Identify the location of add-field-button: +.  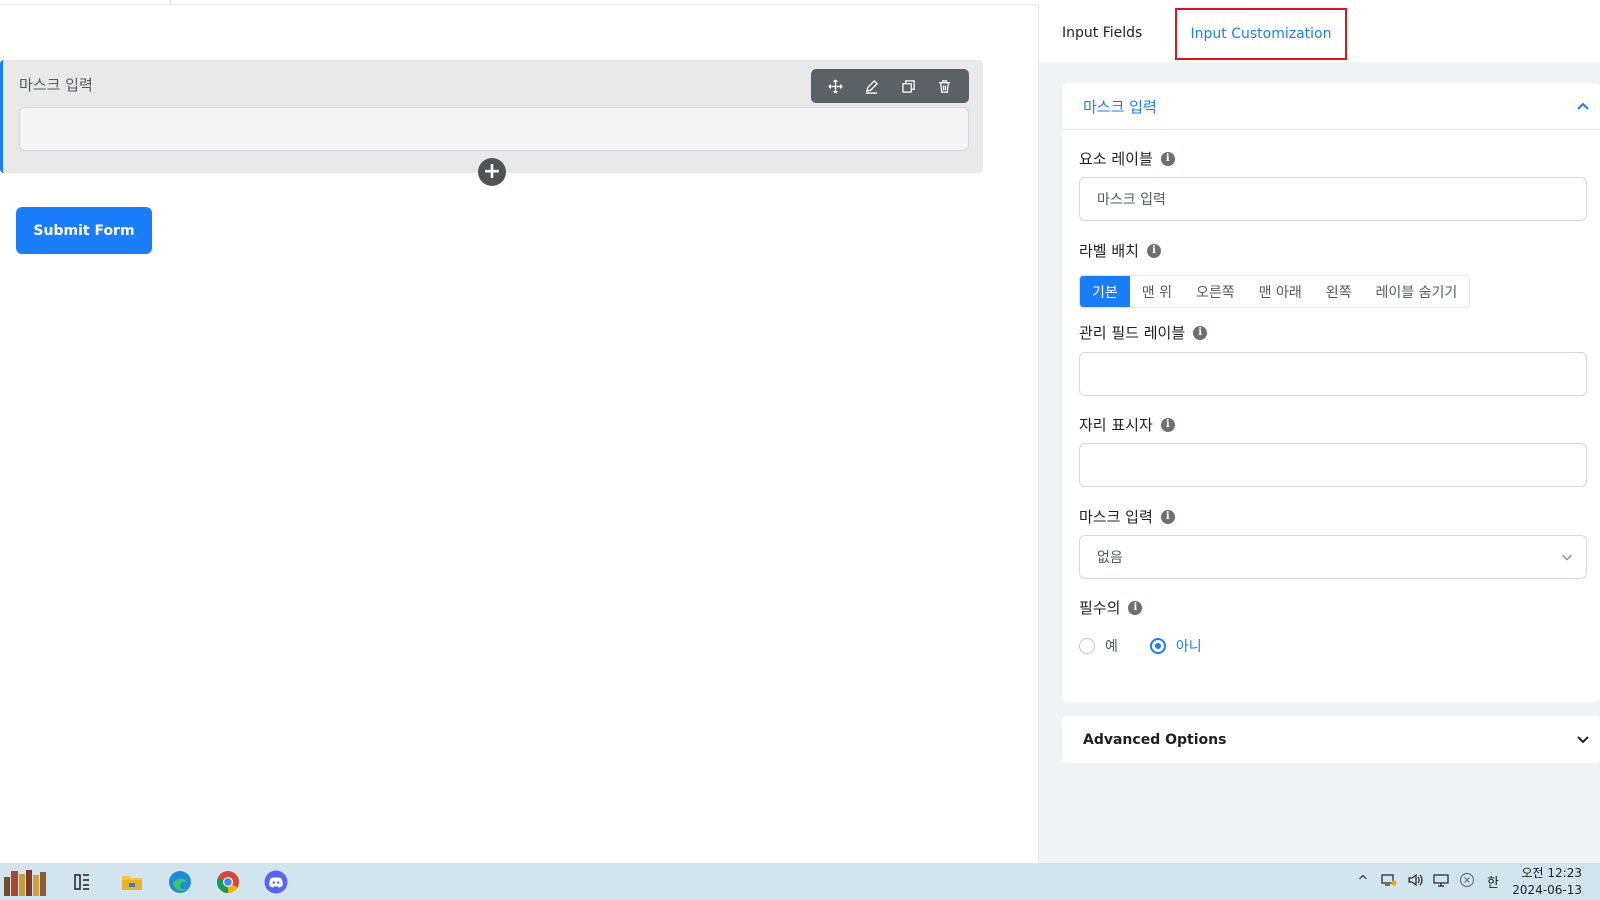
(492, 172).